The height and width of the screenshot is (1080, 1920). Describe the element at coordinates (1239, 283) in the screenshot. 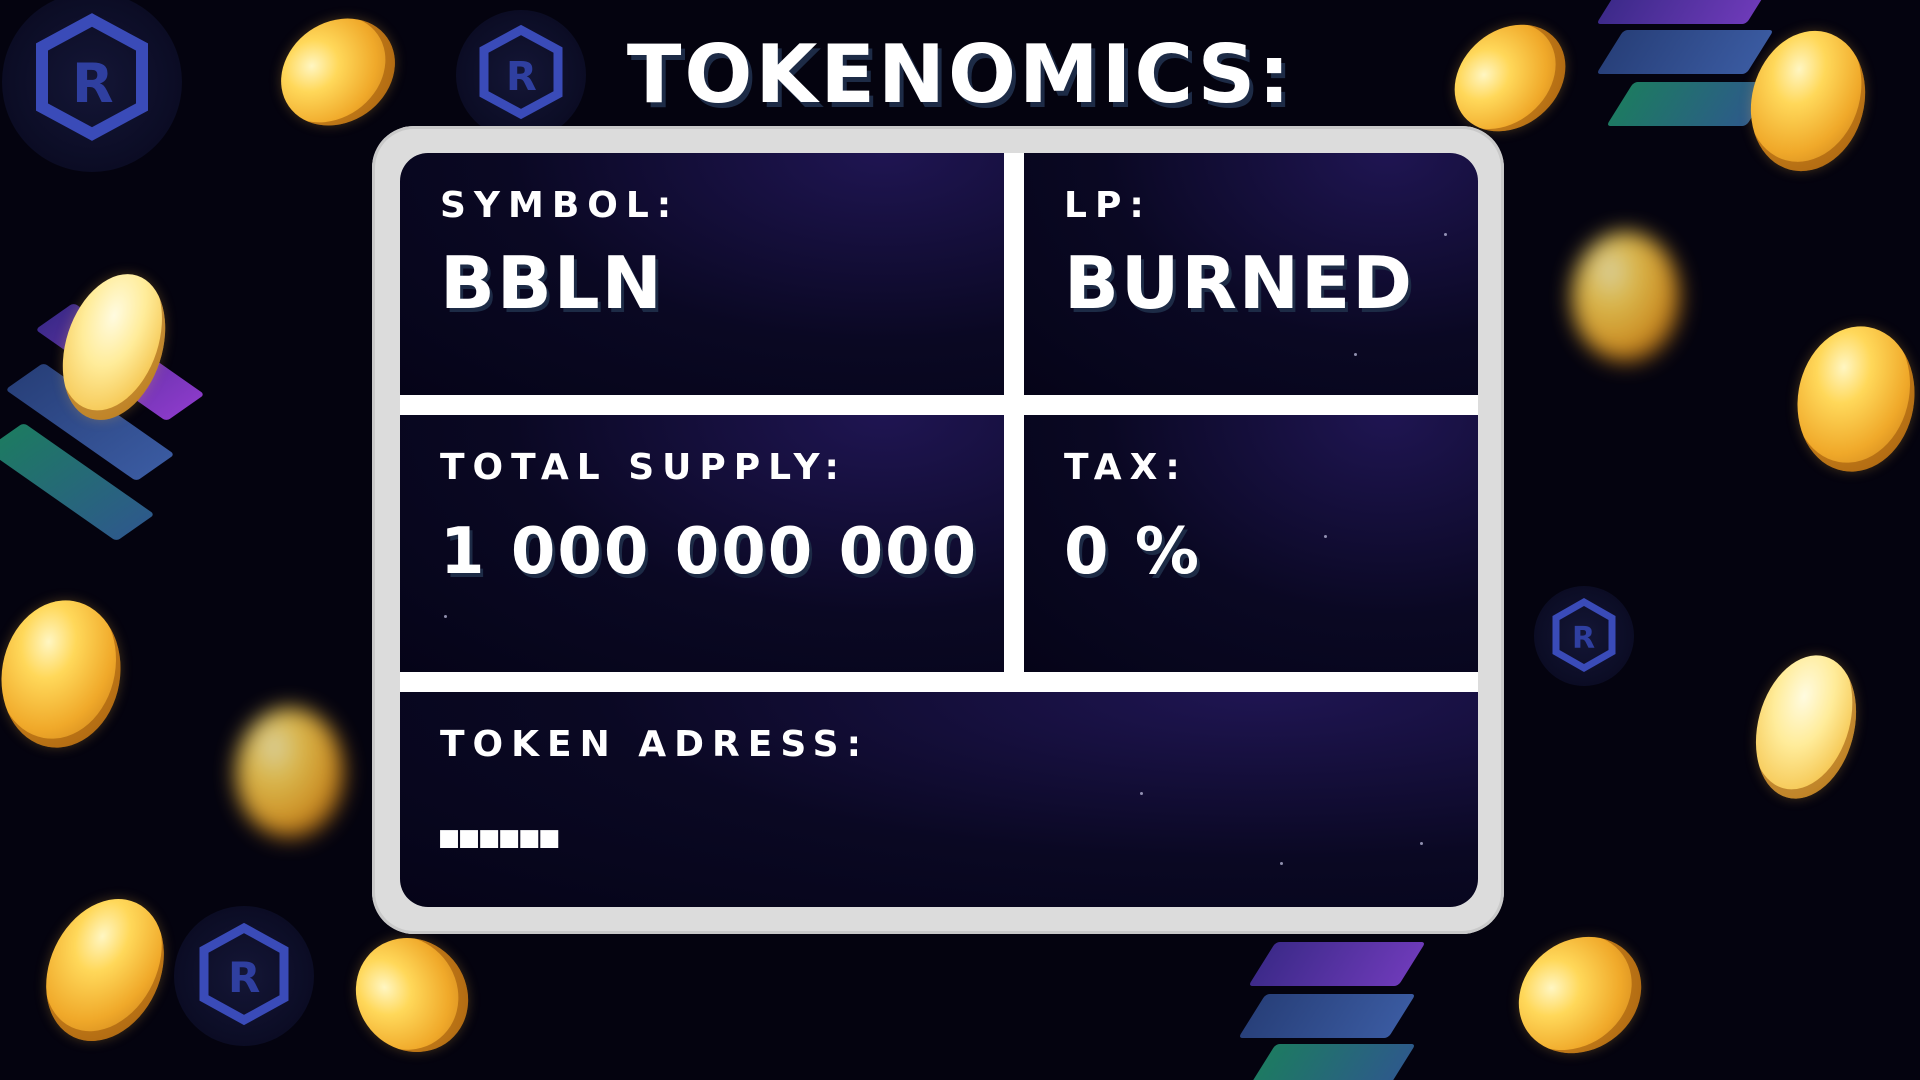

I see `lp-value: BURNED` at that location.